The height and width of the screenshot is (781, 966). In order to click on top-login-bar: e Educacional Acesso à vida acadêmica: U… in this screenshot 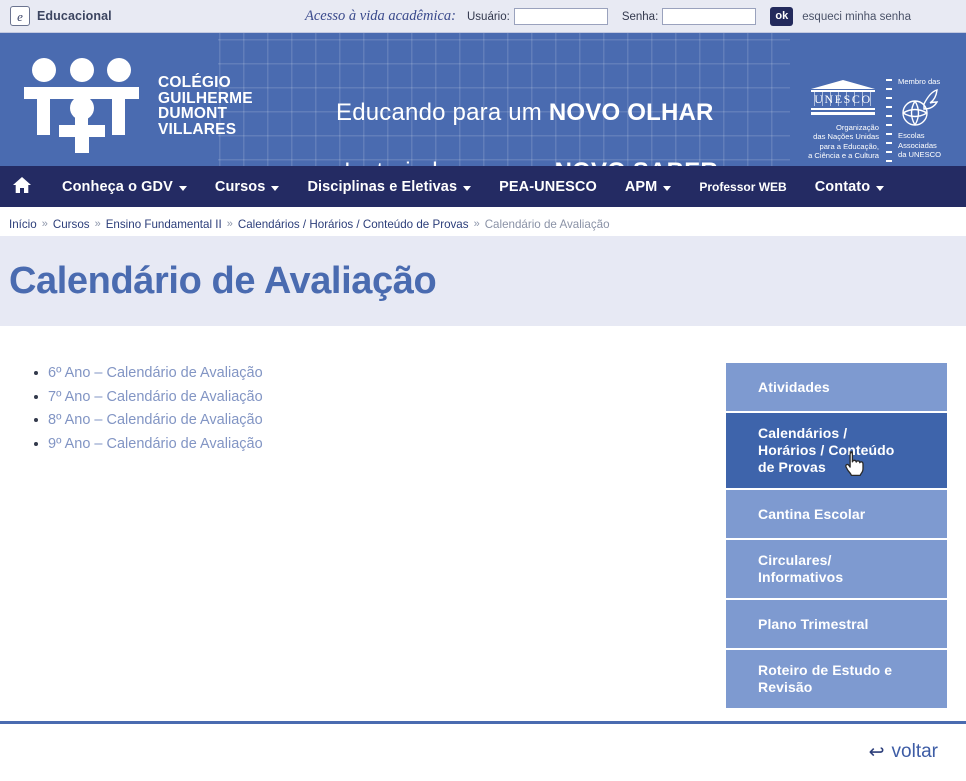, I will do `click(483, 16)`.